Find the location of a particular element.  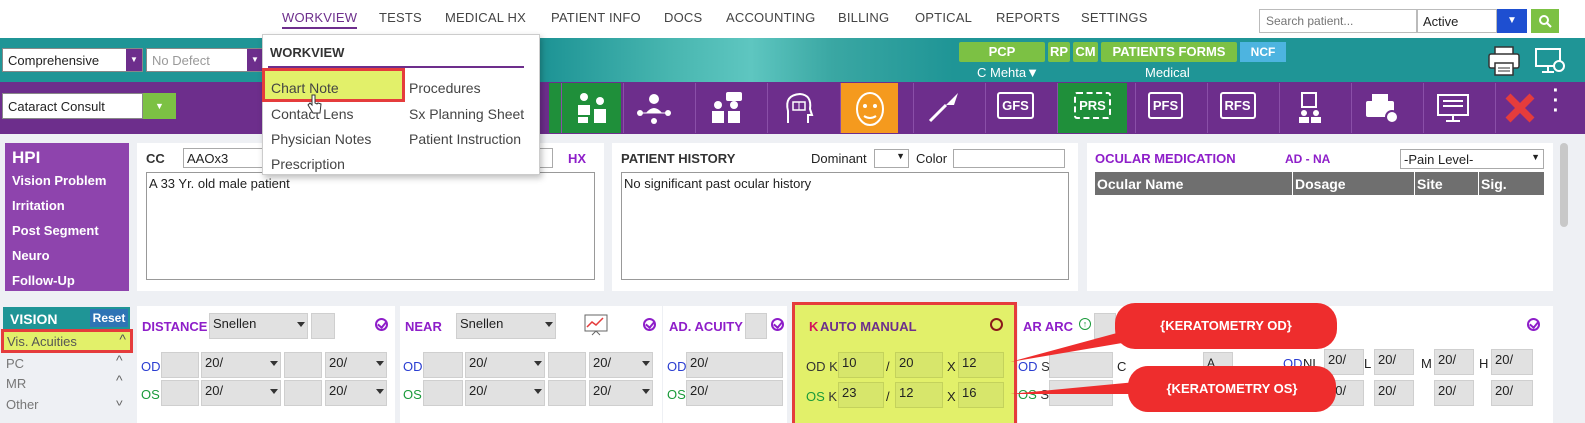

os-axis-input: 16 is located at coordinates (981, 395).